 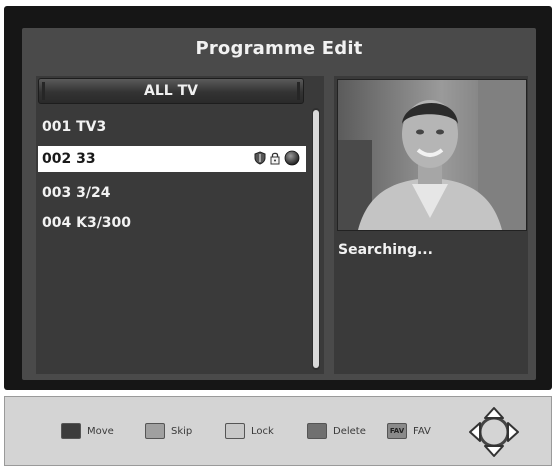 I want to click on channel-status-icons, so click(x=277, y=158).